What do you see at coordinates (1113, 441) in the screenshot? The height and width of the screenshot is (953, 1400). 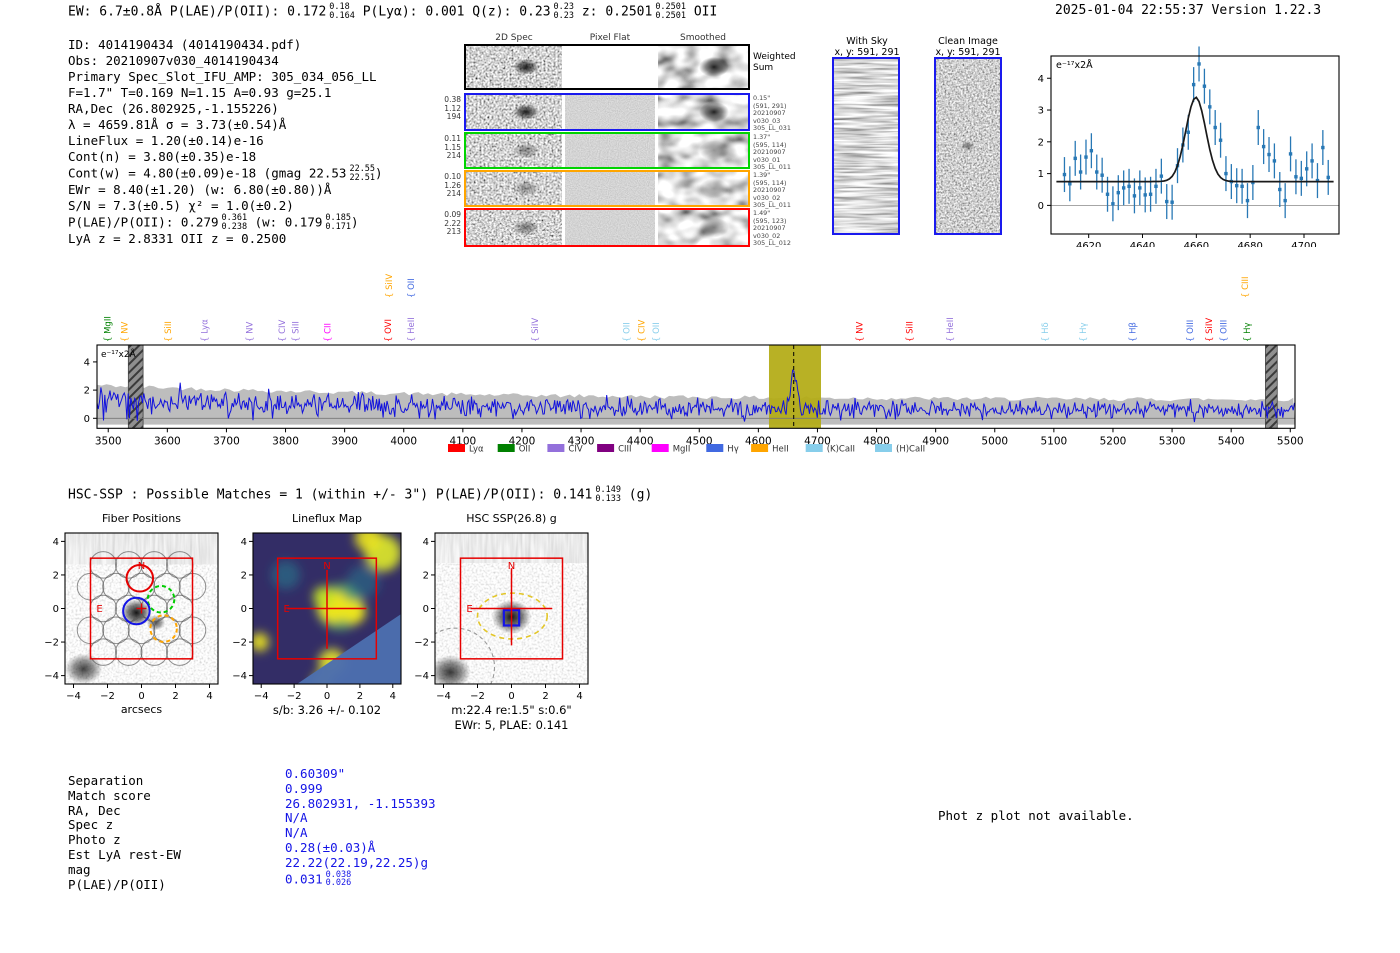 I see `svg-text: 5200` at bounding box center [1113, 441].